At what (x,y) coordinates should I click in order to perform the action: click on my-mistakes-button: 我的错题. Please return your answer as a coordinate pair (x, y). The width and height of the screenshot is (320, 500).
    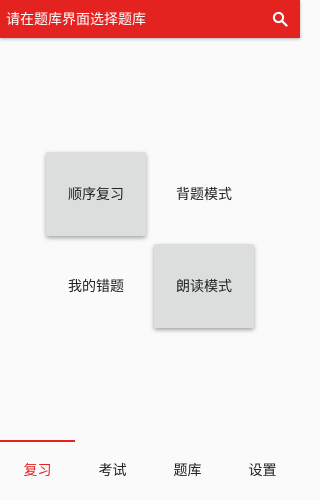
    Looking at the image, I should click on (96, 286).